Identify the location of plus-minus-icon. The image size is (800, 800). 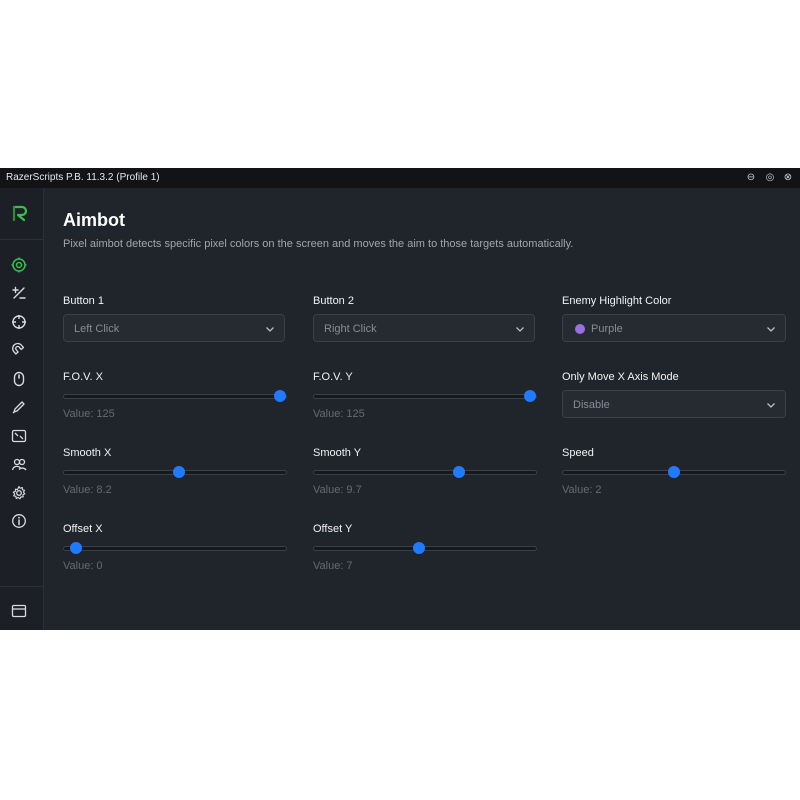
(19, 292).